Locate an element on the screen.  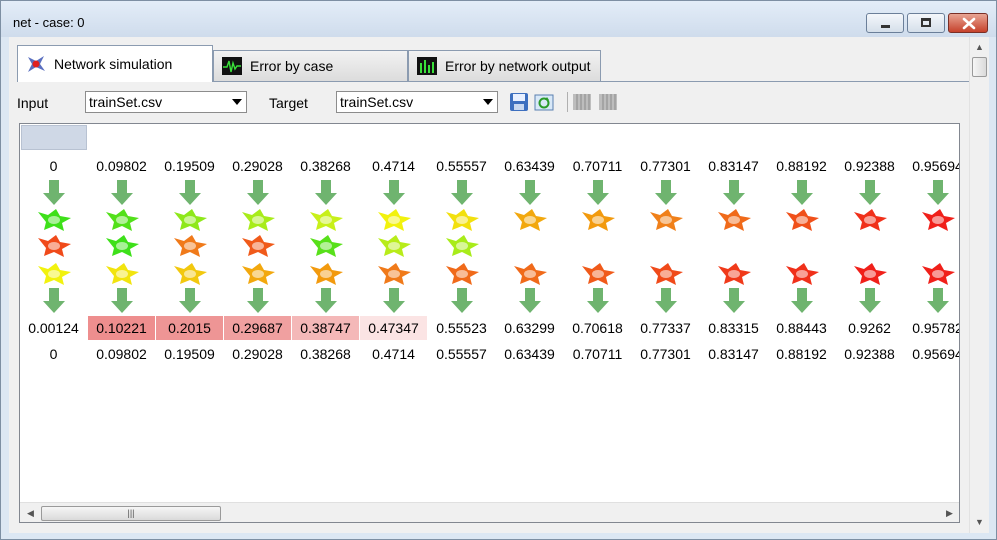
save-icon is located at coordinates (519, 102).